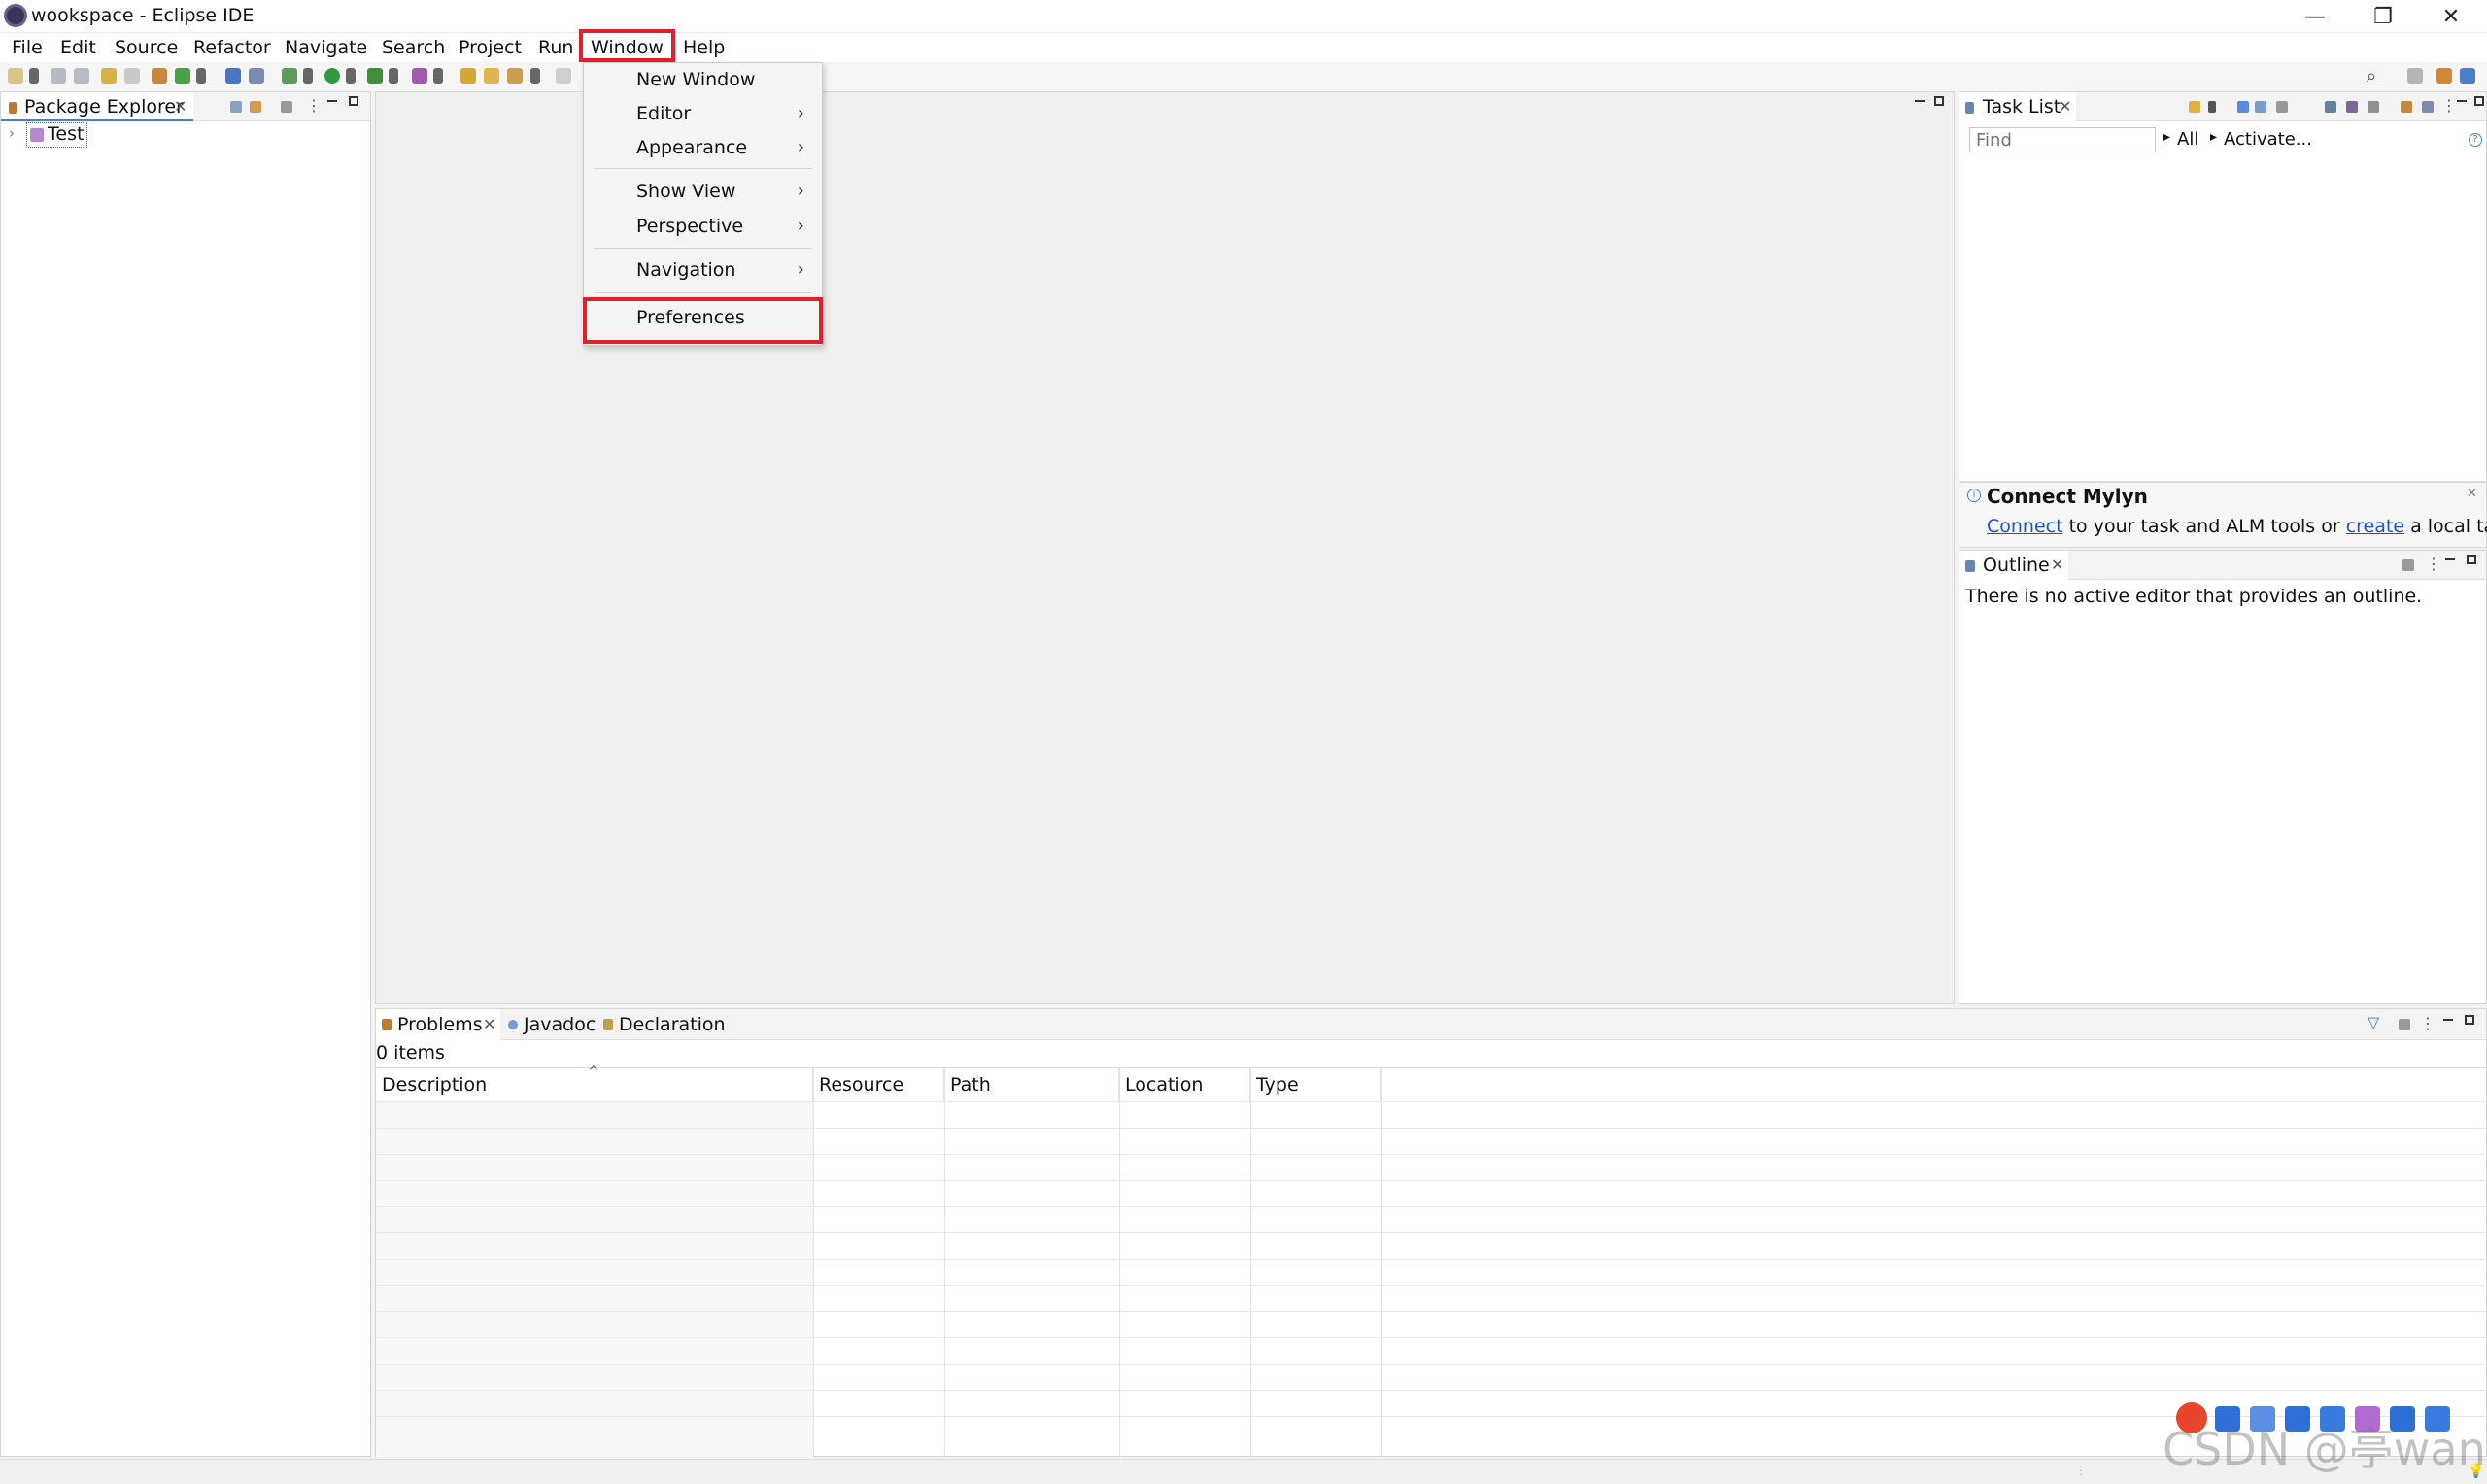 The image size is (2487, 1484). What do you see at coordinates (81, 76) in the screenshot?
I see `save-all-icon` at bounding box center [81, 76].